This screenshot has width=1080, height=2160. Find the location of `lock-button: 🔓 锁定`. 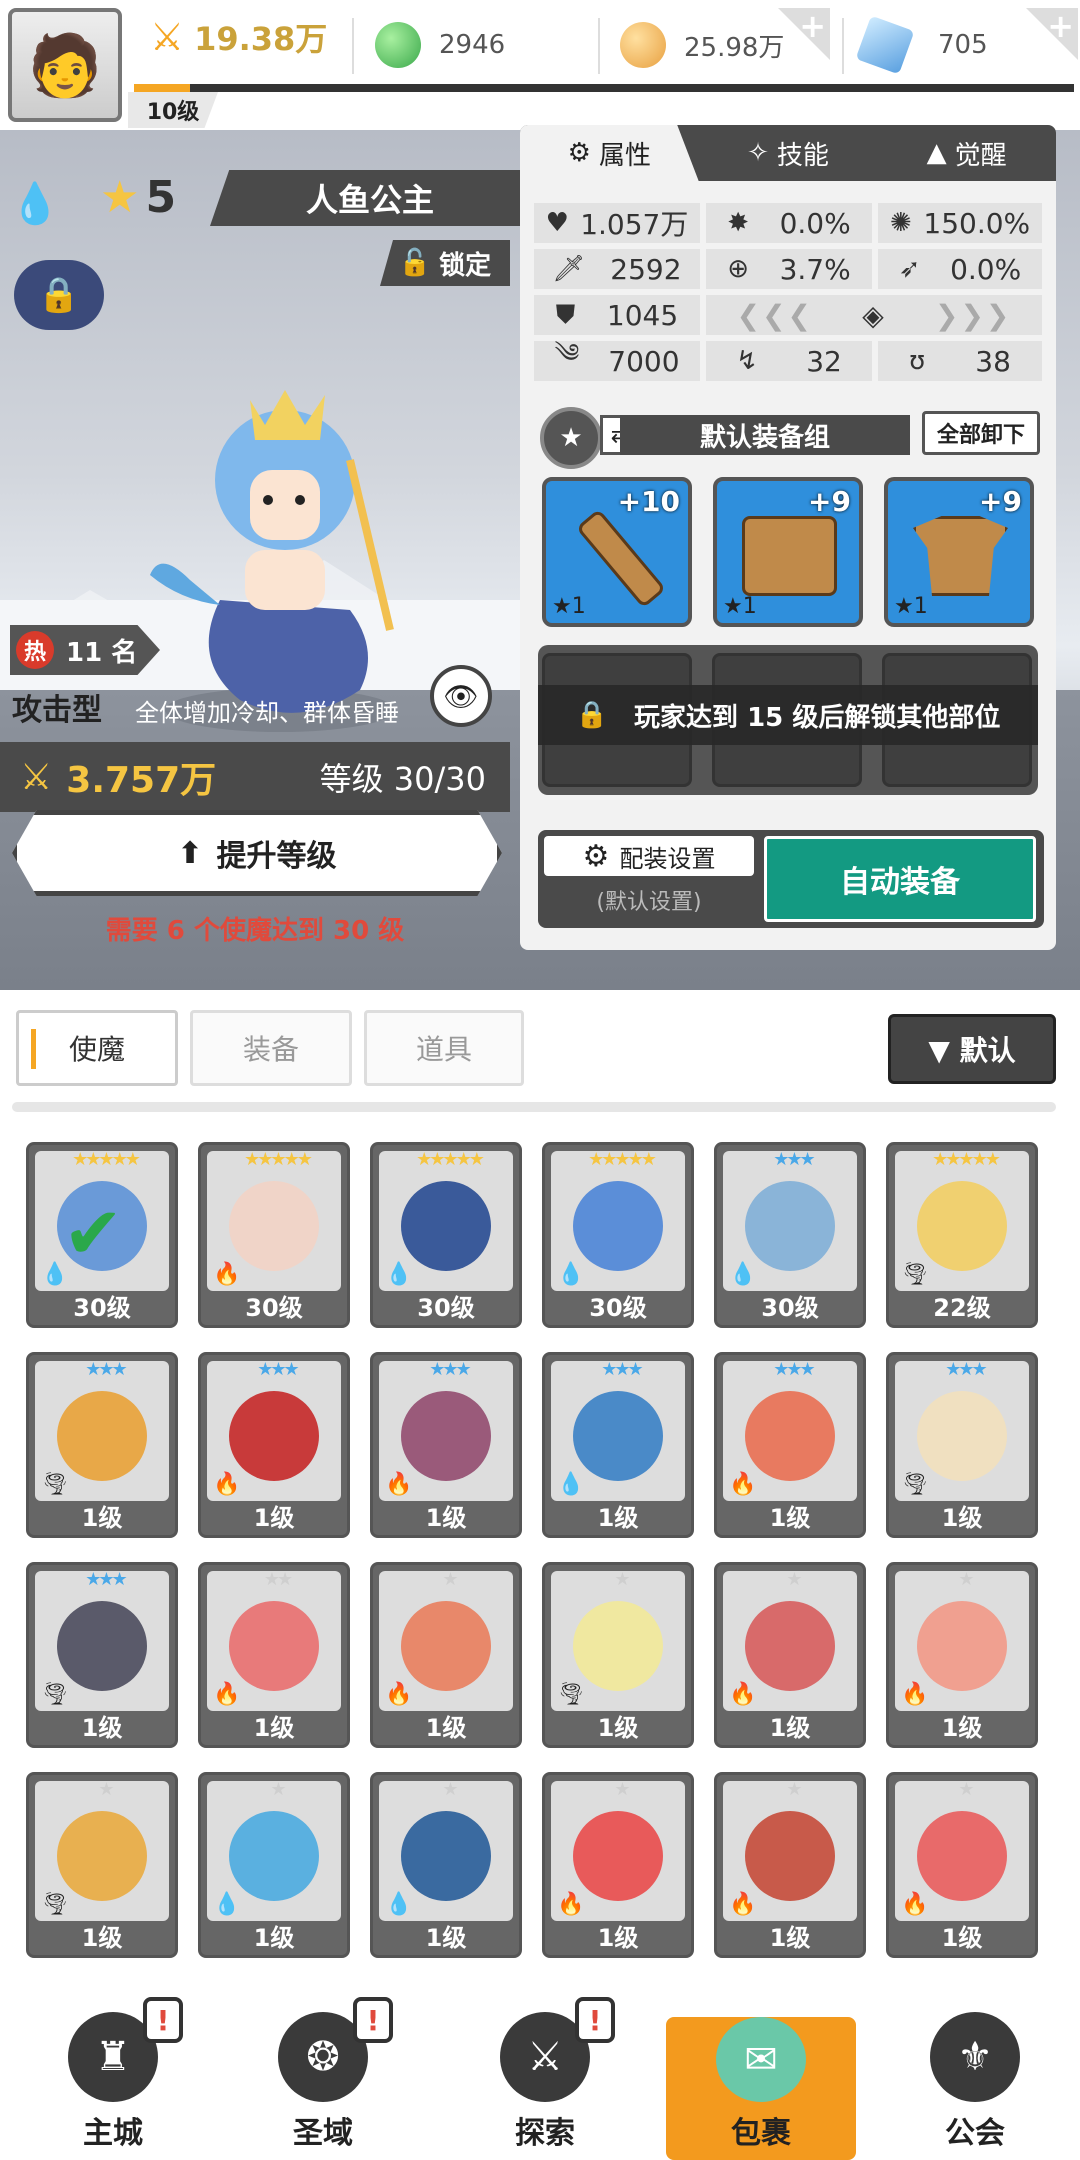

lock-button: 🔓 锁定 is located at coordinates (445, 263).